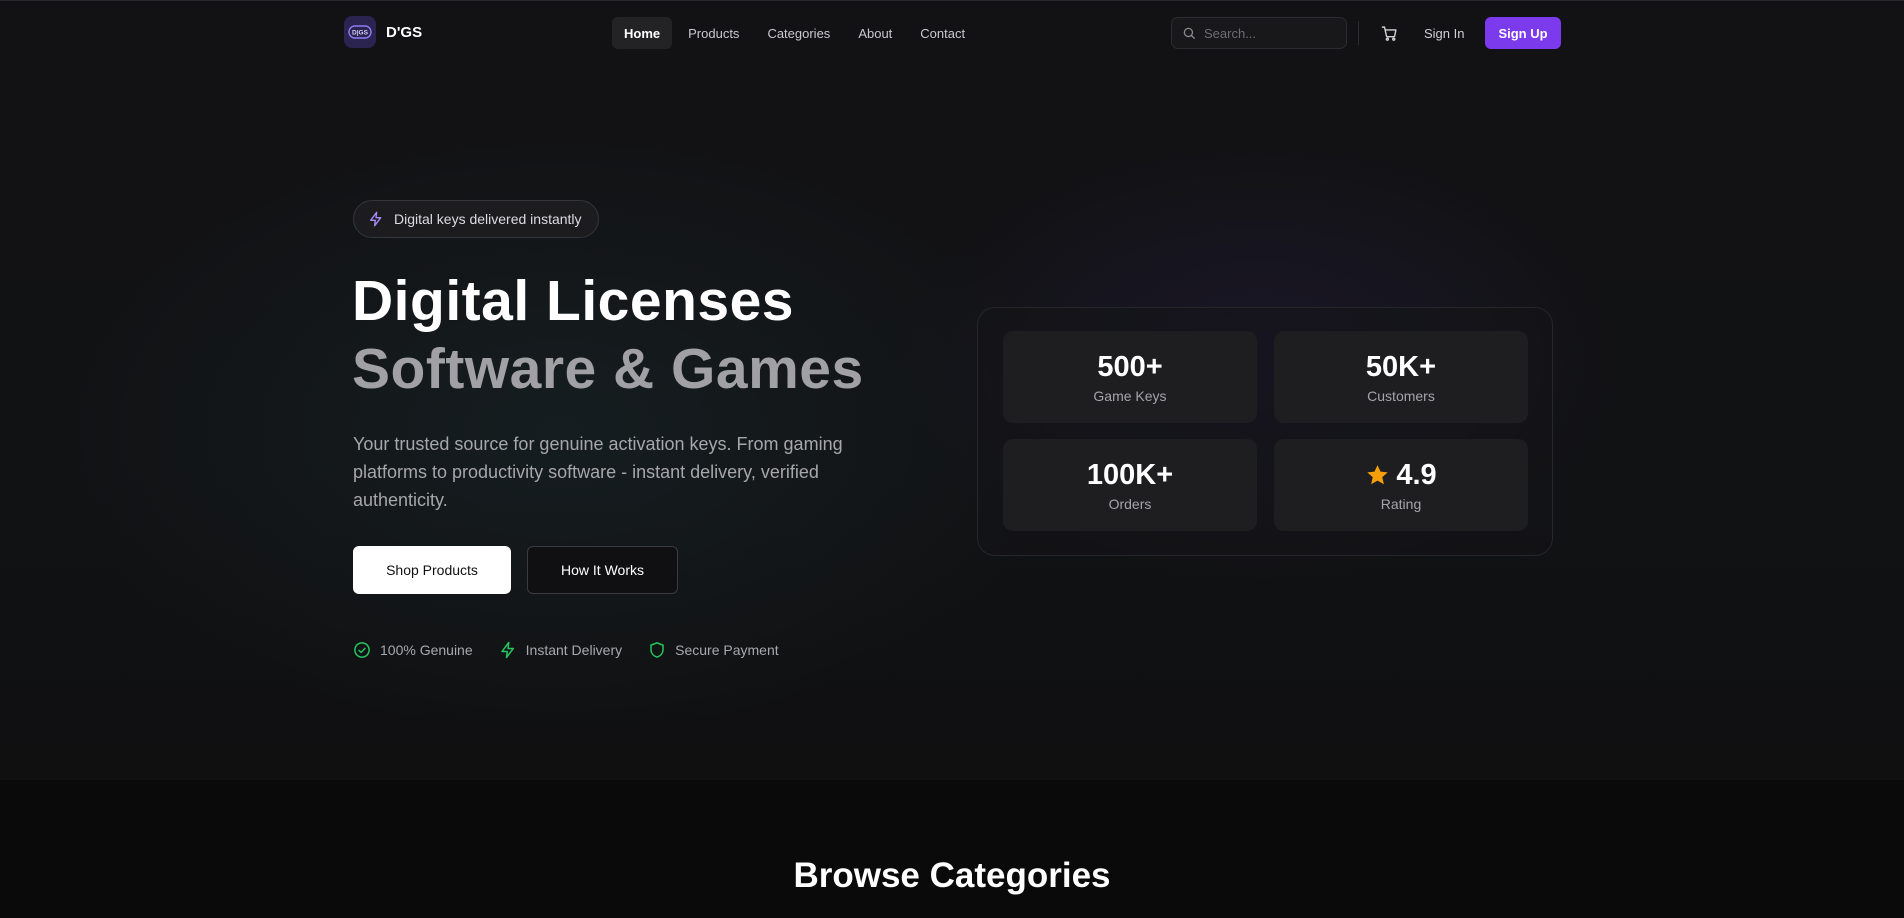  What do you see at coordinates (432, 570) in the screenshot?
I see `shop-products-button: Shop Products` at bounding box center [432, 570].